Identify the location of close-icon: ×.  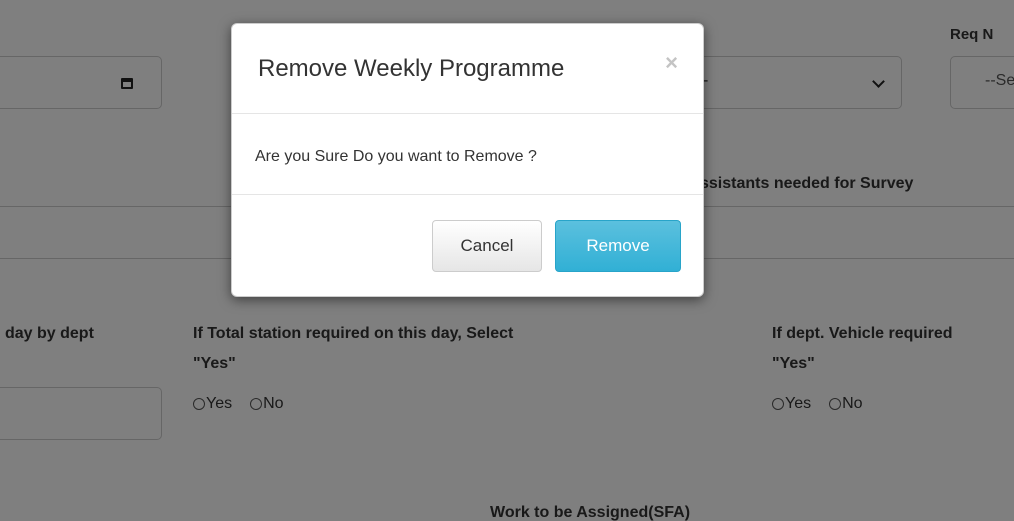
(671, 63).